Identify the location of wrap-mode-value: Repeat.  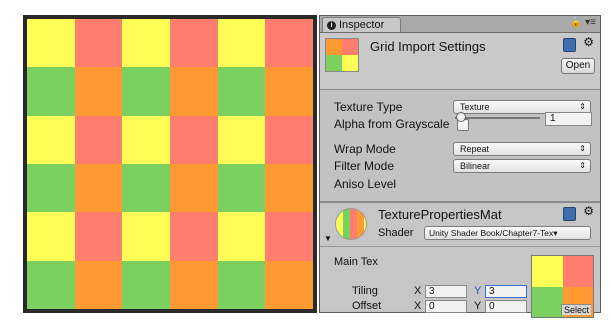
(475, 149).